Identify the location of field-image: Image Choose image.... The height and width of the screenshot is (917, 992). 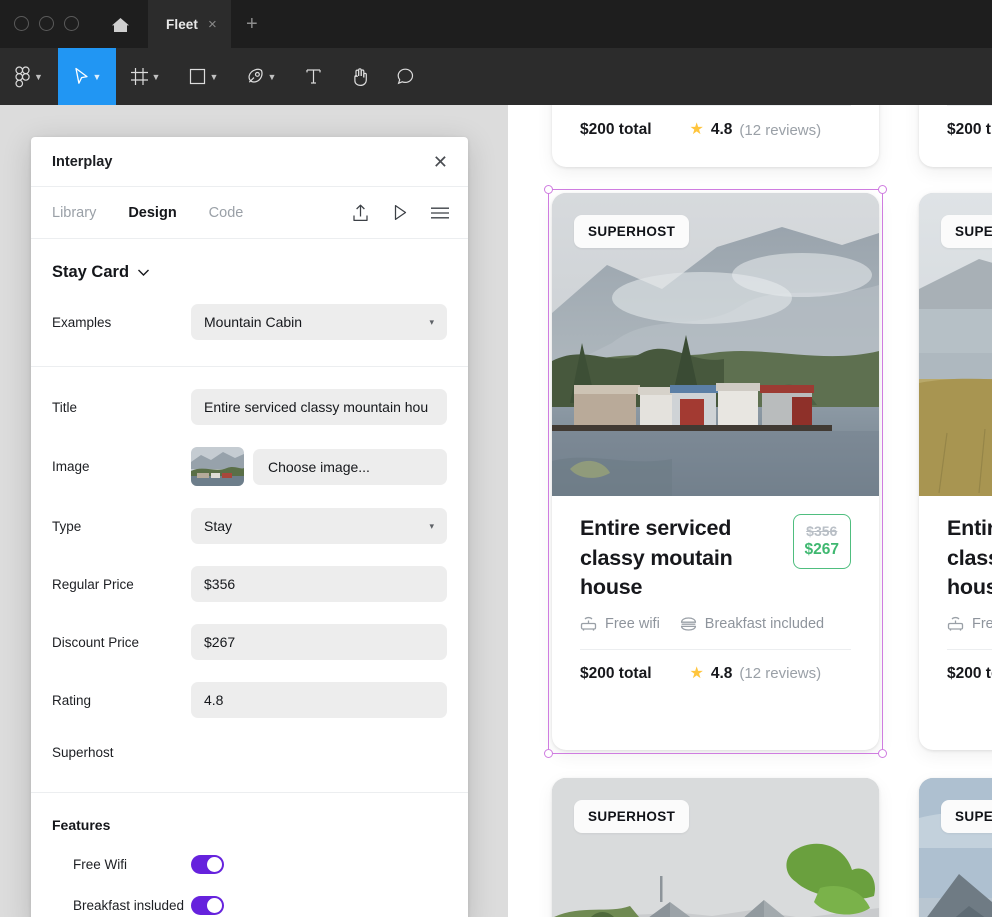
(249, 466).